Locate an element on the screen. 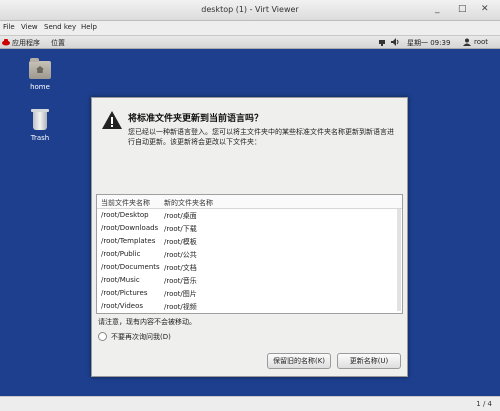  current-folder-cell: /root/Downloads is located at coordinates (130, 228).